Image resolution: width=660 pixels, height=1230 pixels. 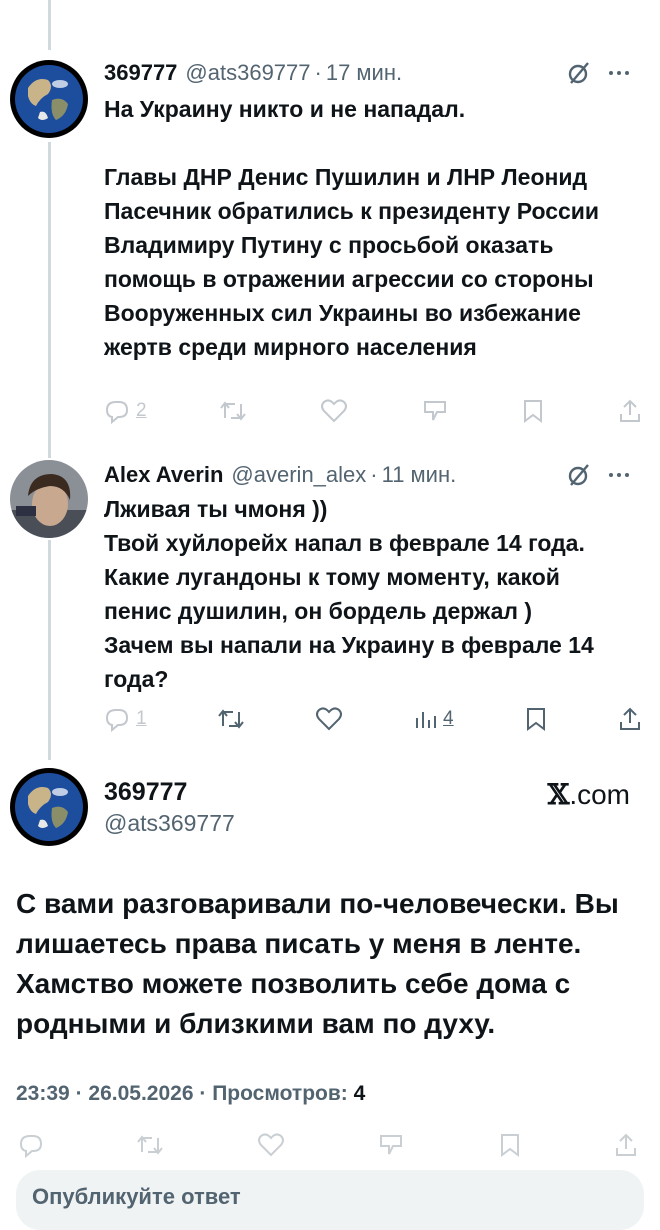 I want to click on views-label: Просмотров:, so click(x=280, y=1093).